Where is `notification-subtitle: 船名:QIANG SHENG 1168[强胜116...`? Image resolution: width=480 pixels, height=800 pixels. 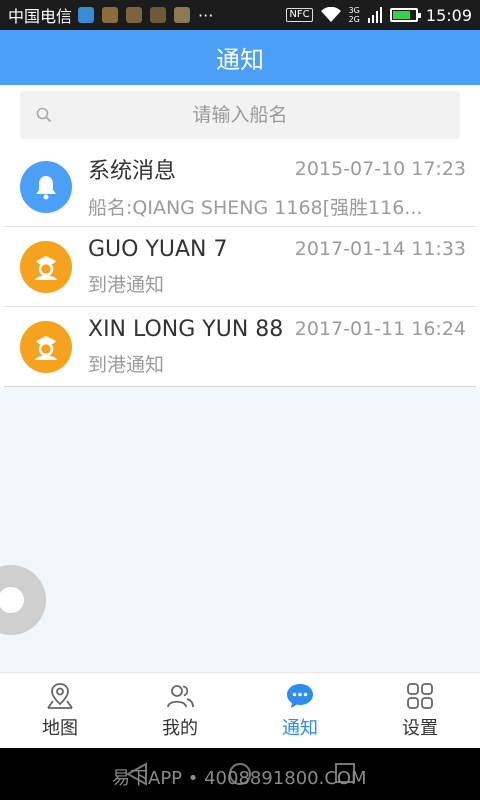
notification-subtitle: 船名:QIANG SHENG 1168[强胜116... is located at coordinates (255, 208).